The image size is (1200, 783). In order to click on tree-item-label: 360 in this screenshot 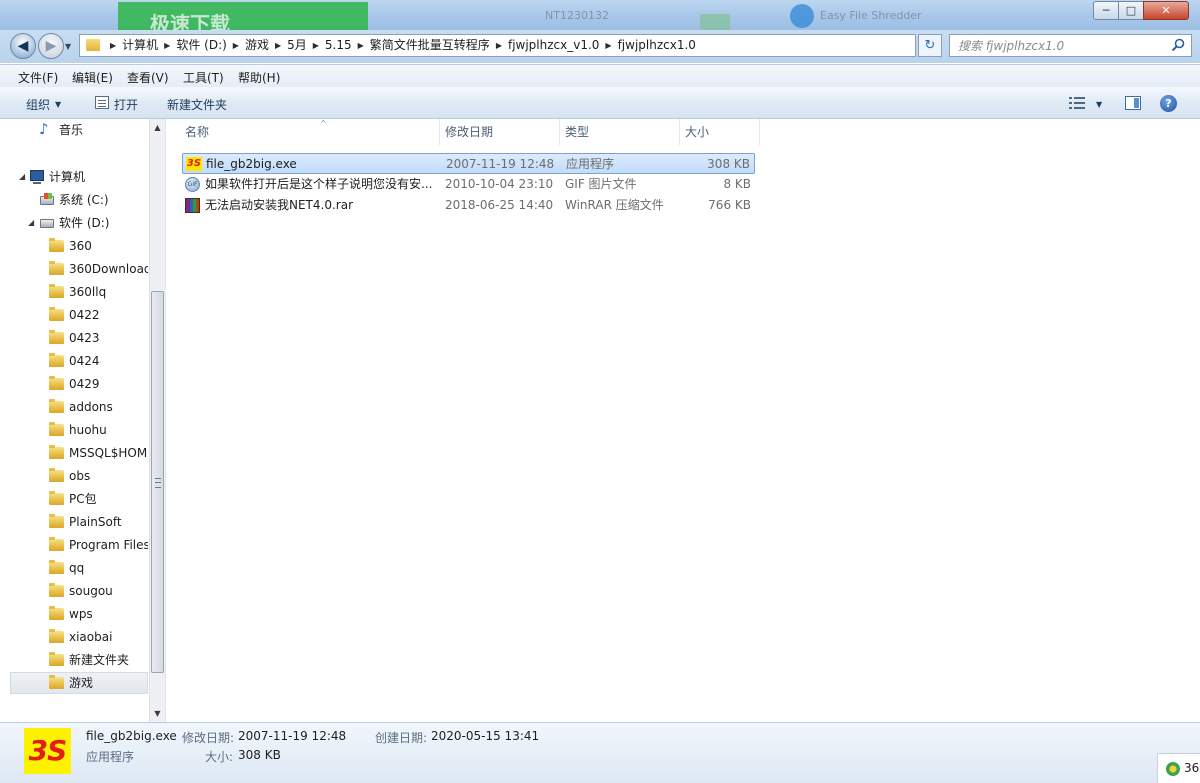, I will do `click(80, 246)`.